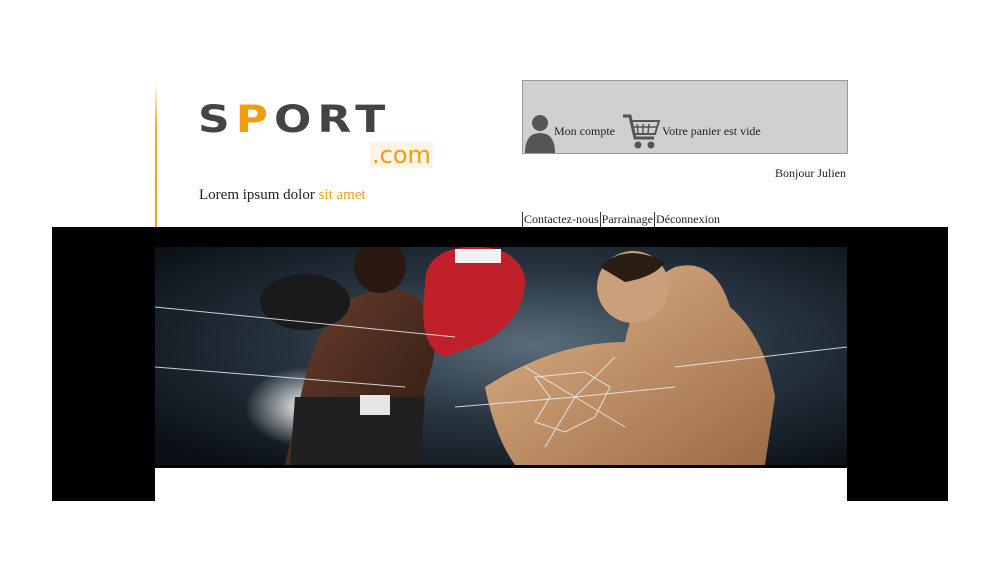 The image size is (1000, 563). What do you see at coordinates (641, 132) in the screenshot?
I see `cart-icon` at bounding box center [641, 132].